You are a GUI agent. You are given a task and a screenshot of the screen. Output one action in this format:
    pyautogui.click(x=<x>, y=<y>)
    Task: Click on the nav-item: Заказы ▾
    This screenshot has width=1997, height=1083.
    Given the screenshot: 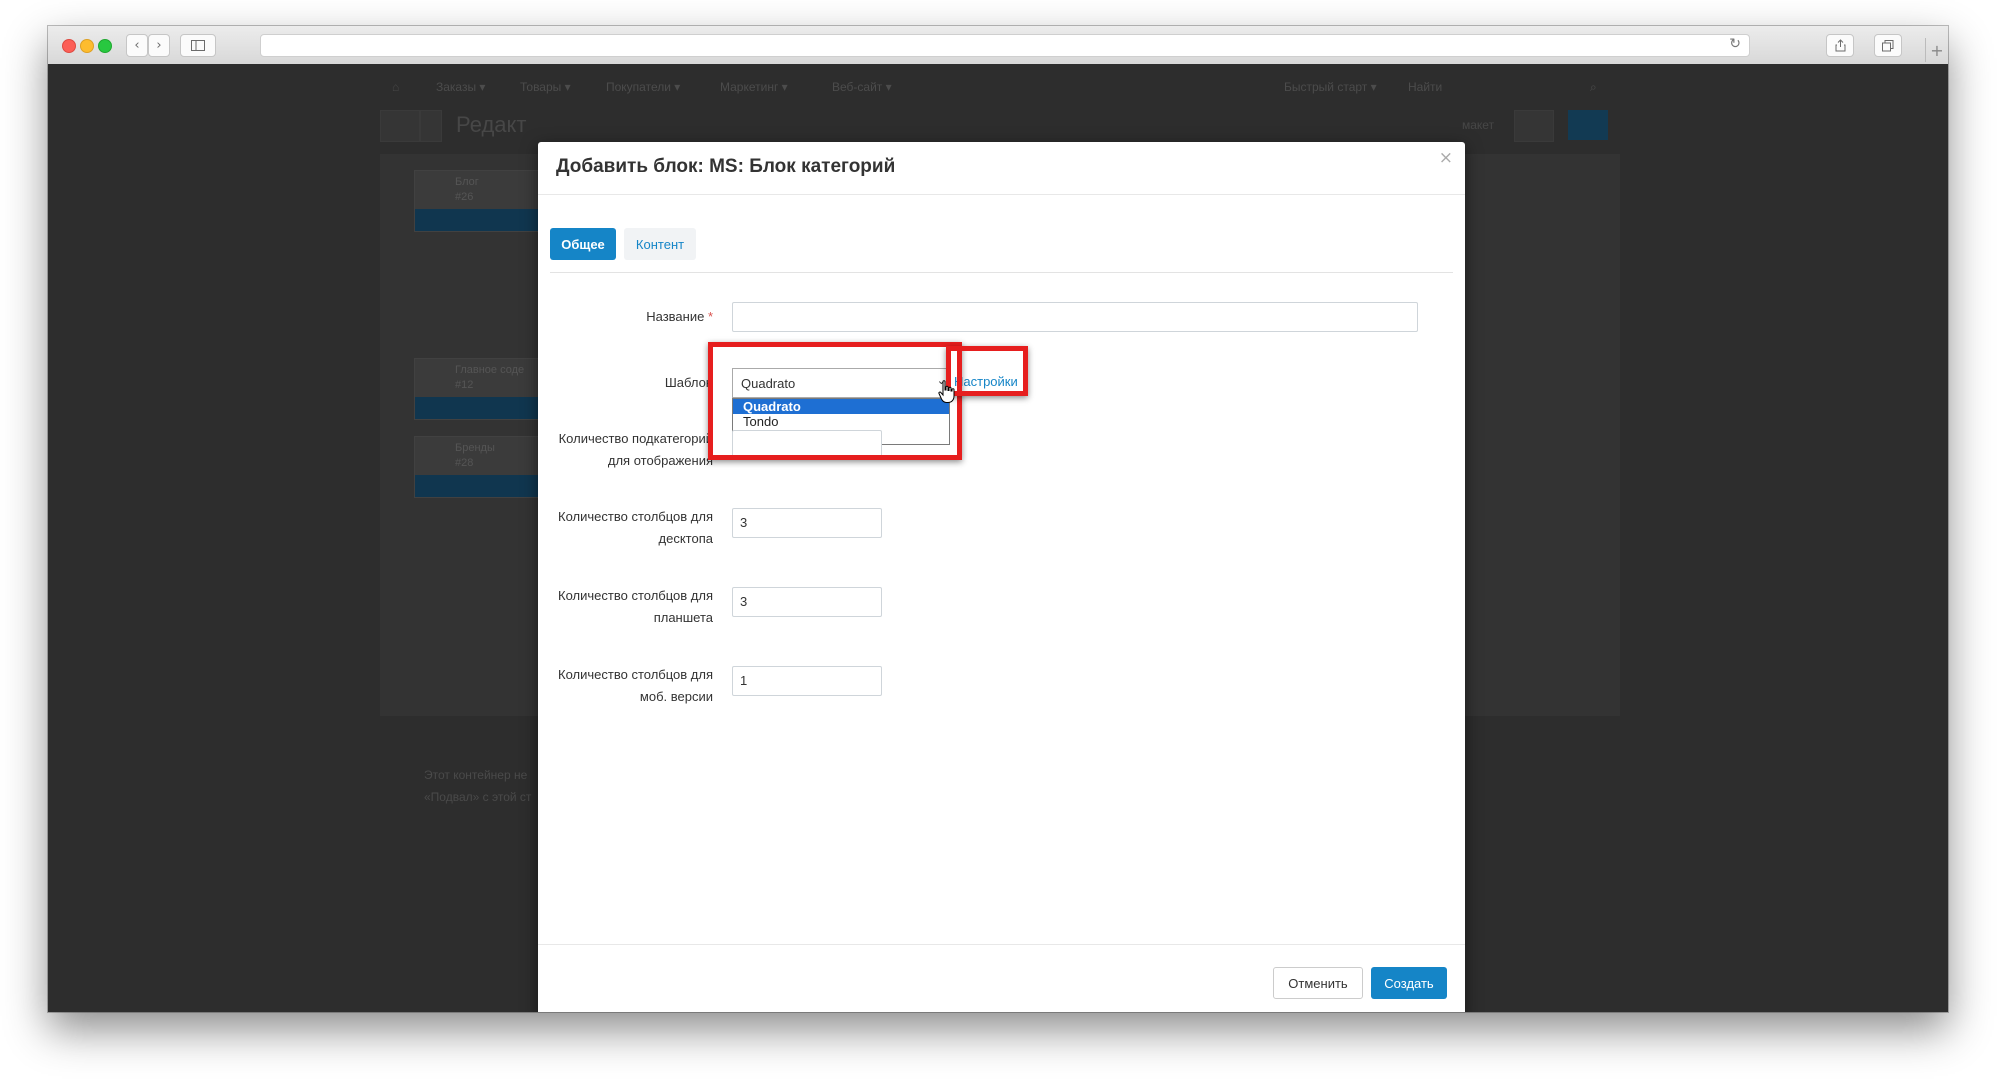 What is the action you would take?
    pyautogui.click(x=461, y=87)
    